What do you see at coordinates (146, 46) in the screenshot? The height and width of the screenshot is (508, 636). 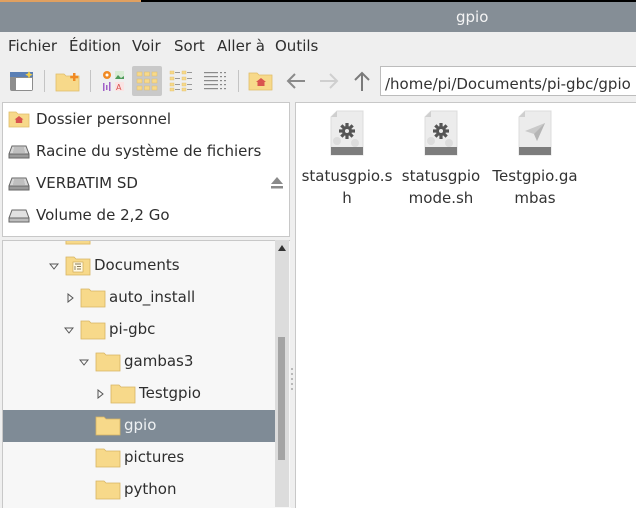 I see `menu-voir: Voir` at bounding box center [146, 46].